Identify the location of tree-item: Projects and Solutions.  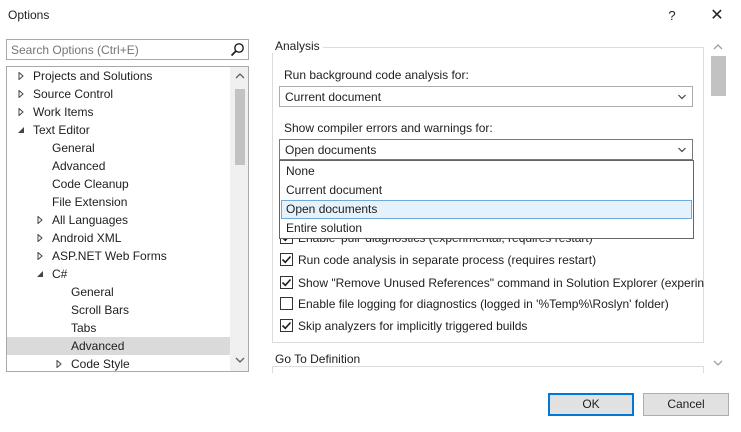
(119, 76).